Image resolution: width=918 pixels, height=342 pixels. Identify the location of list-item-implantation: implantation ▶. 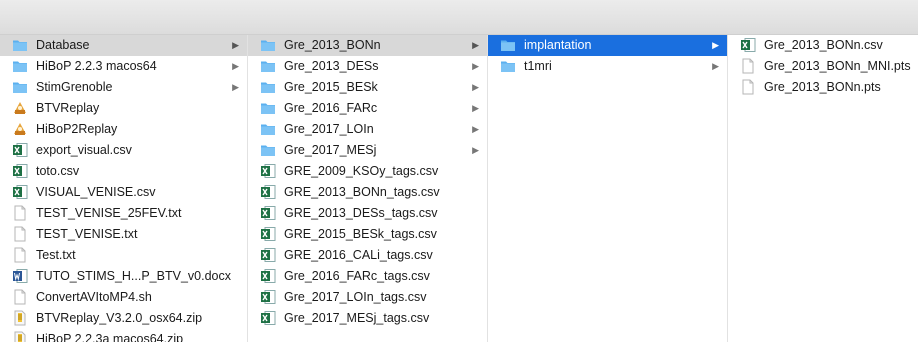
(607, 45).